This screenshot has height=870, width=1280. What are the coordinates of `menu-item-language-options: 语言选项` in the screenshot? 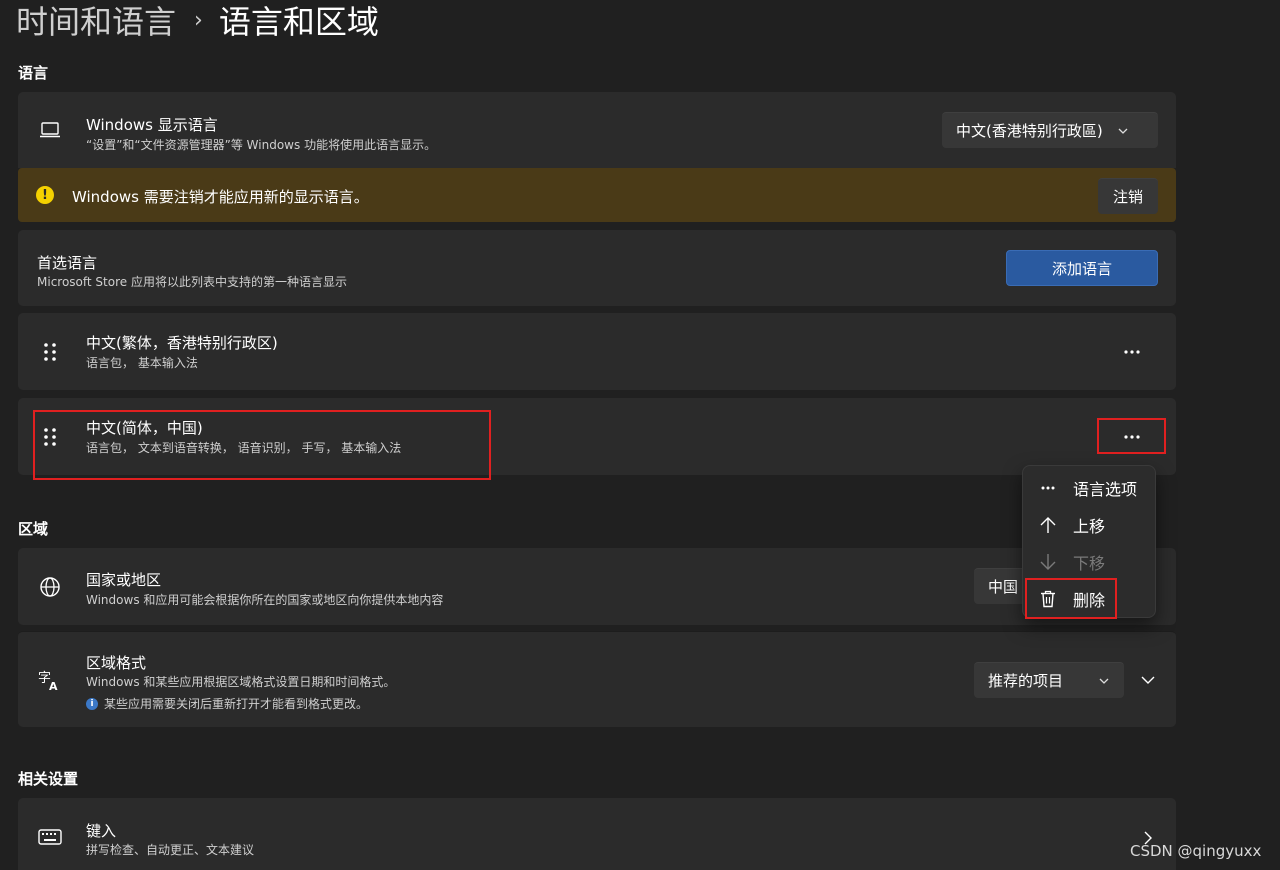 It's located at (1089, 488).